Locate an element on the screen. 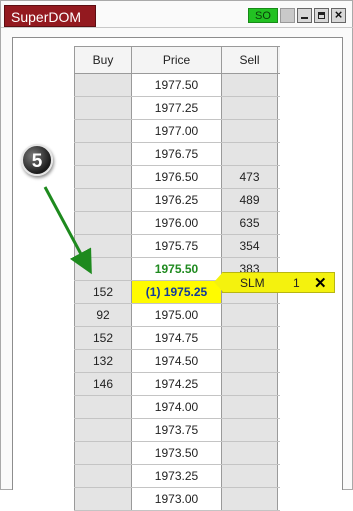 The height and width of the screenshot is (511, 353). price-cell: 1973.00 is located at coordinates (177, 499).